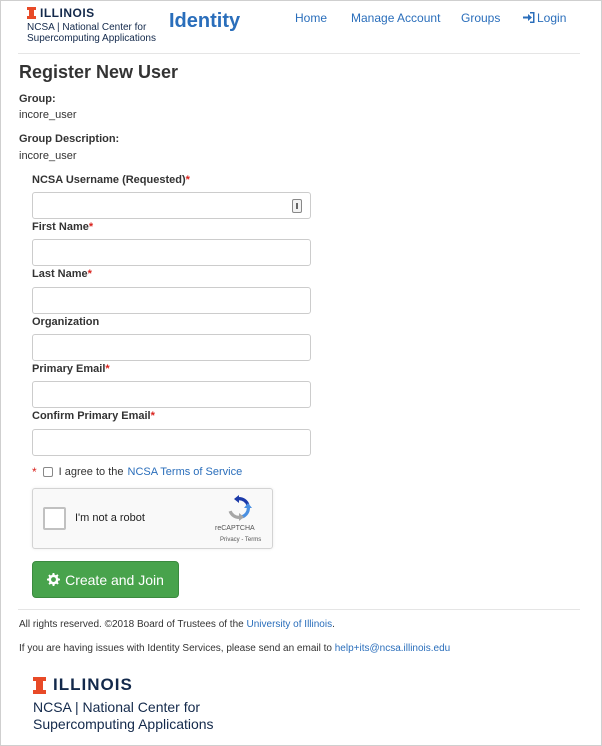  Describe the element at coordinates (69, 139) in the screenshot. I see `group-description-label: Group Description:` at that location.